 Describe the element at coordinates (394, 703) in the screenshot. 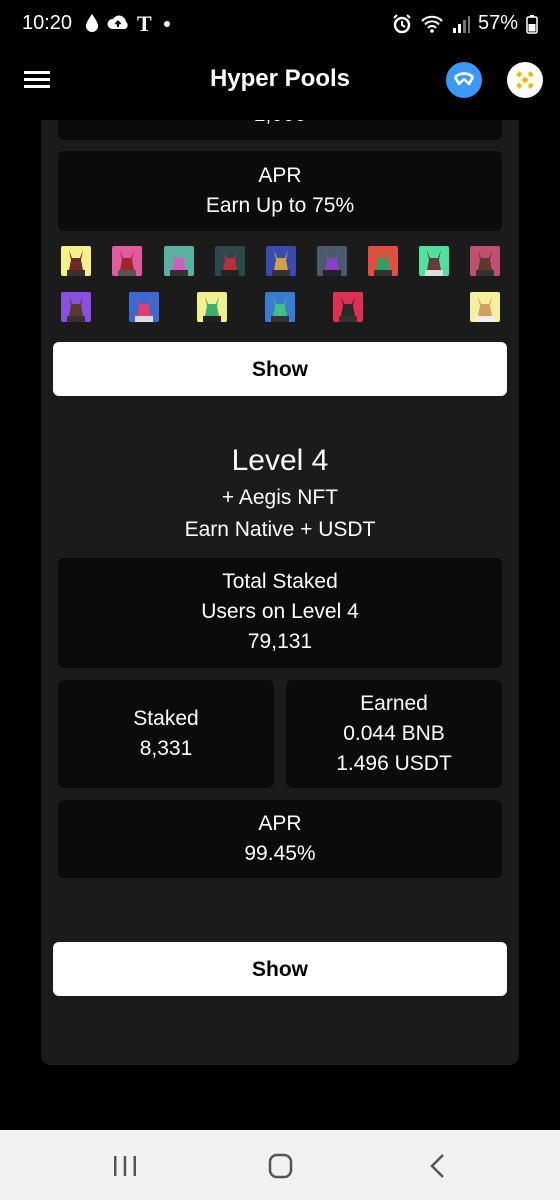

I see `earned-label: Earned` at that location.